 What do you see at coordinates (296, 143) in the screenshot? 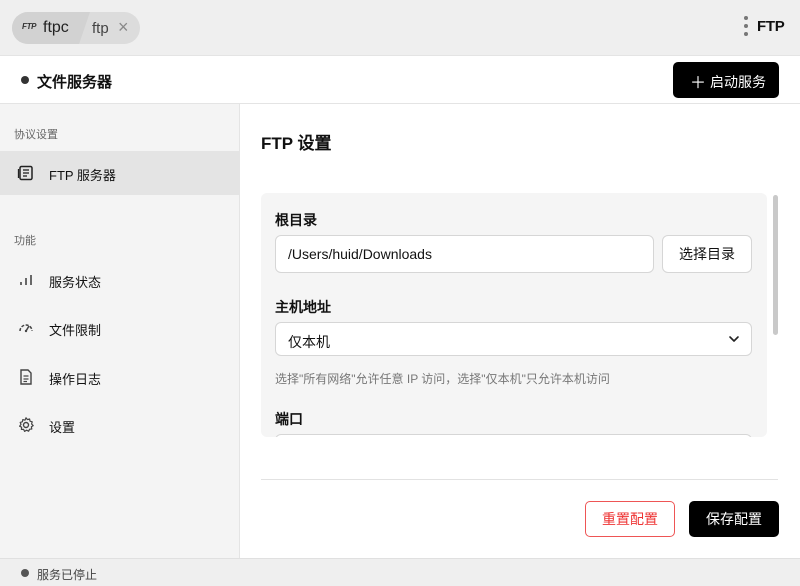
I see `section-title: FTP 设置` at bounding box center [296, 143].